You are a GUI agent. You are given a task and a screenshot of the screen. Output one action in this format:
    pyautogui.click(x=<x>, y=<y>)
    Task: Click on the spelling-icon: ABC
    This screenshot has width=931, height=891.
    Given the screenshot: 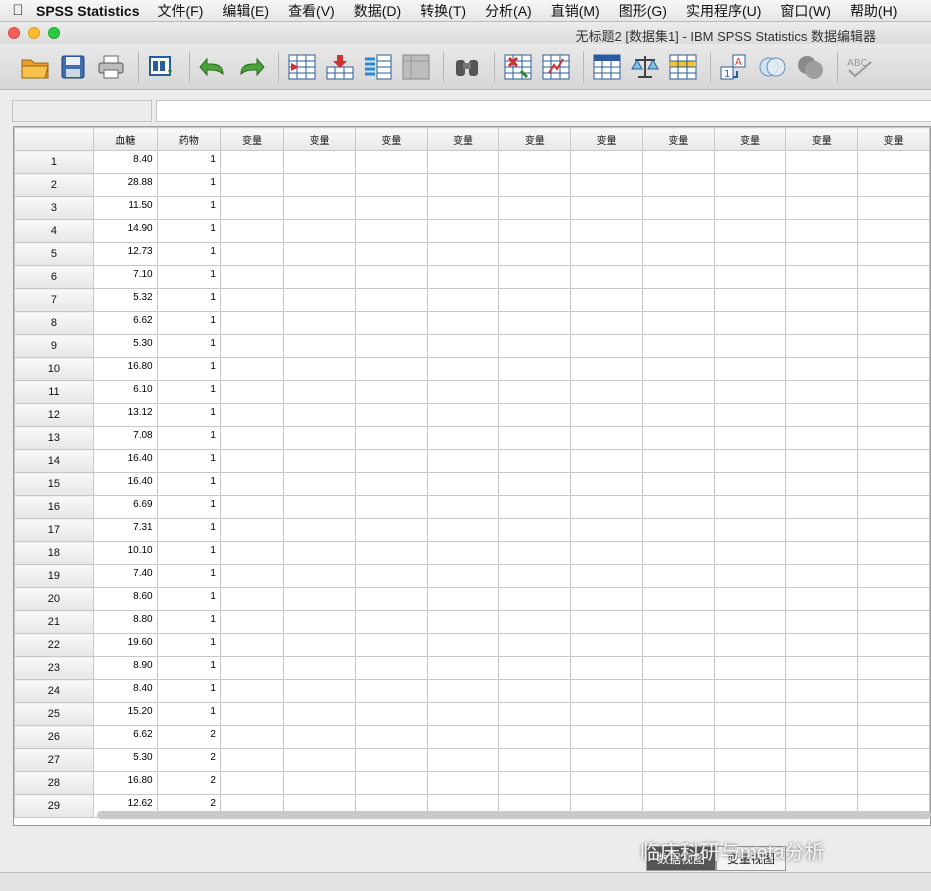 What is the action you would take?
    pyautogui.click(x=861, y=67)
    